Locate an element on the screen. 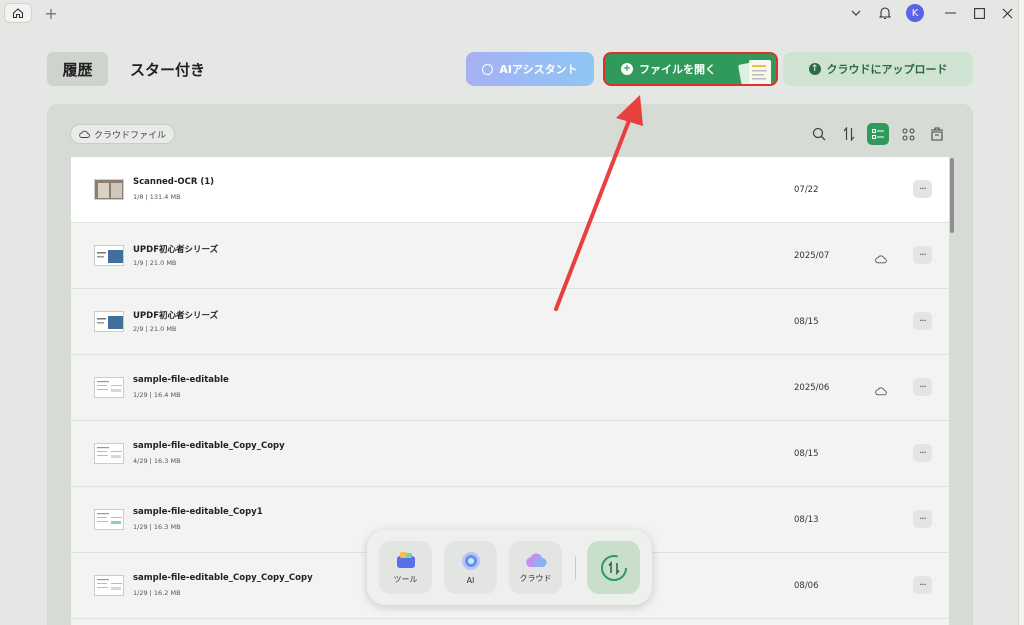 This screenshot has height=625, width=1024. file-name: sample-file-editable_Copy_Copy is located at coordinates (209, 446).